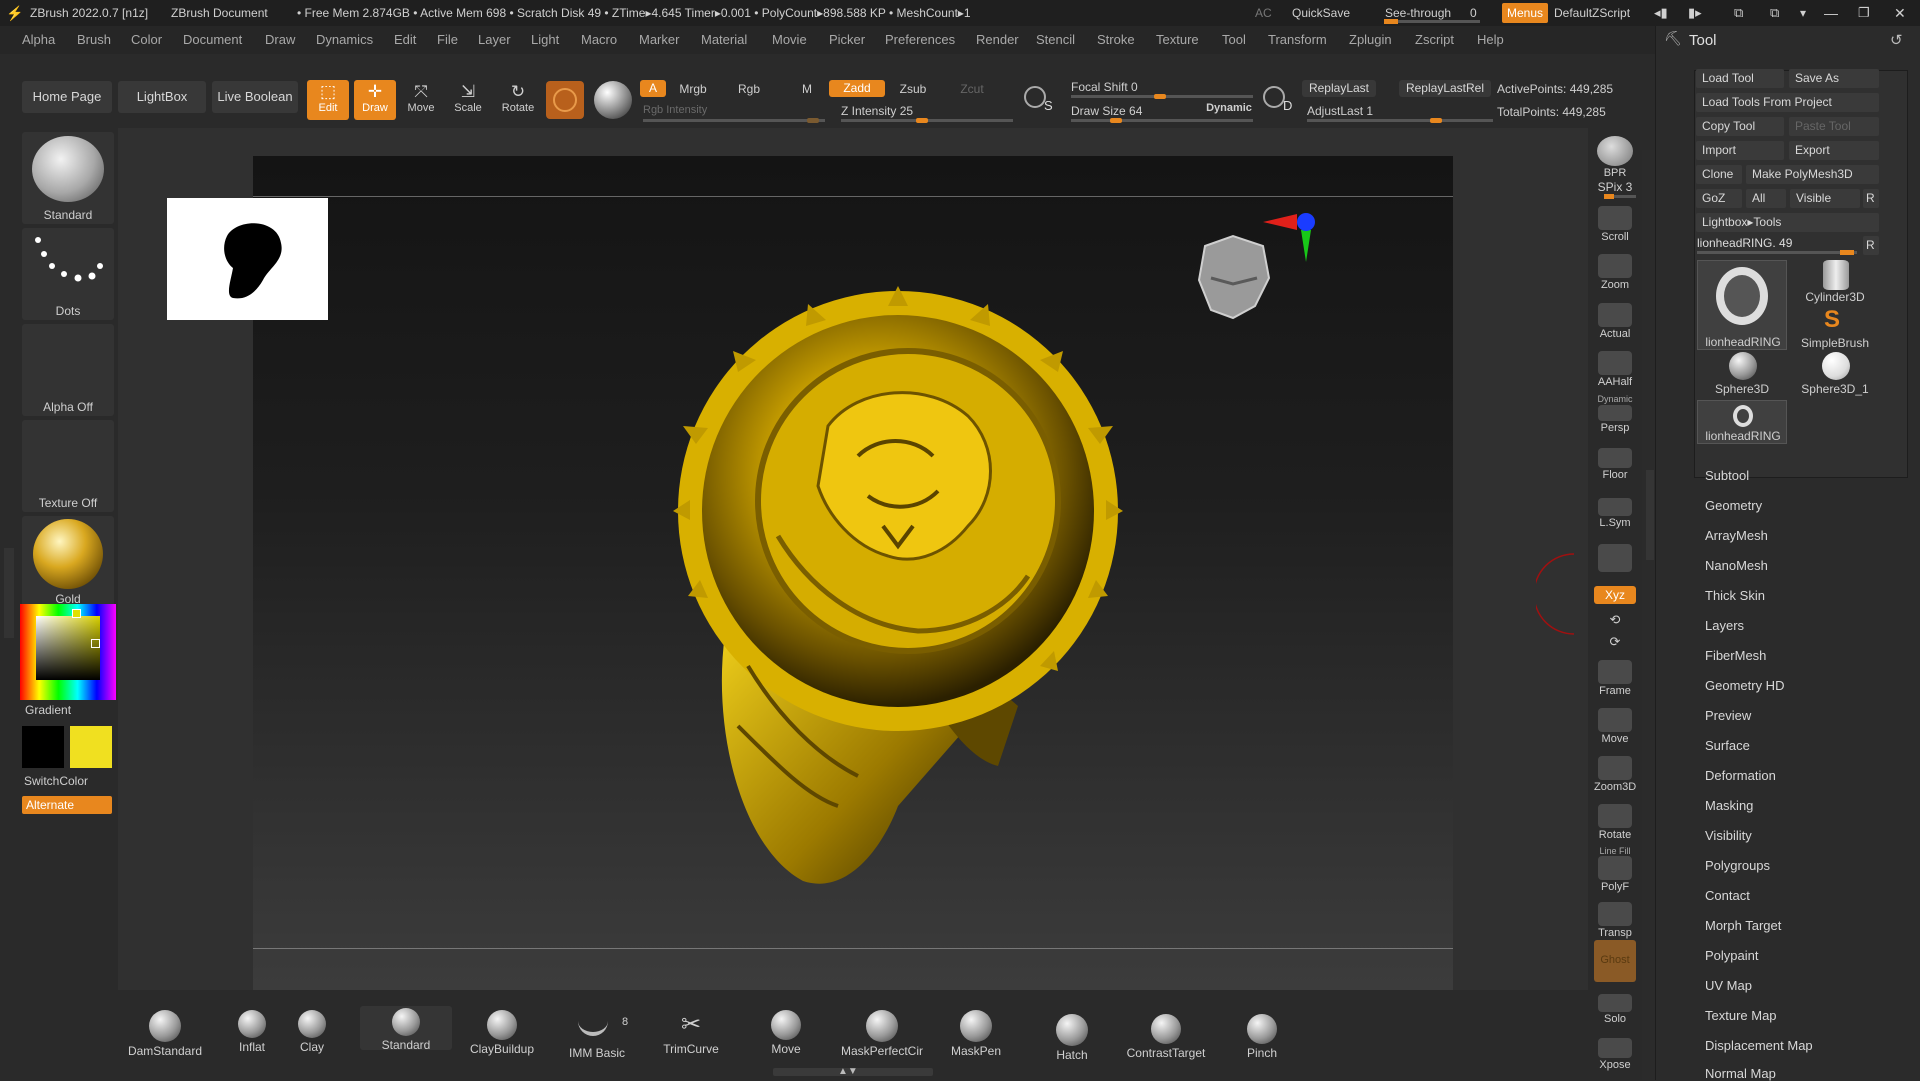  What do you see at coordinates (882, 1034) in the screenshot?
I see `brush-maskperfectcir: MaskPerfectCir` at bounding box center [882, 1034].